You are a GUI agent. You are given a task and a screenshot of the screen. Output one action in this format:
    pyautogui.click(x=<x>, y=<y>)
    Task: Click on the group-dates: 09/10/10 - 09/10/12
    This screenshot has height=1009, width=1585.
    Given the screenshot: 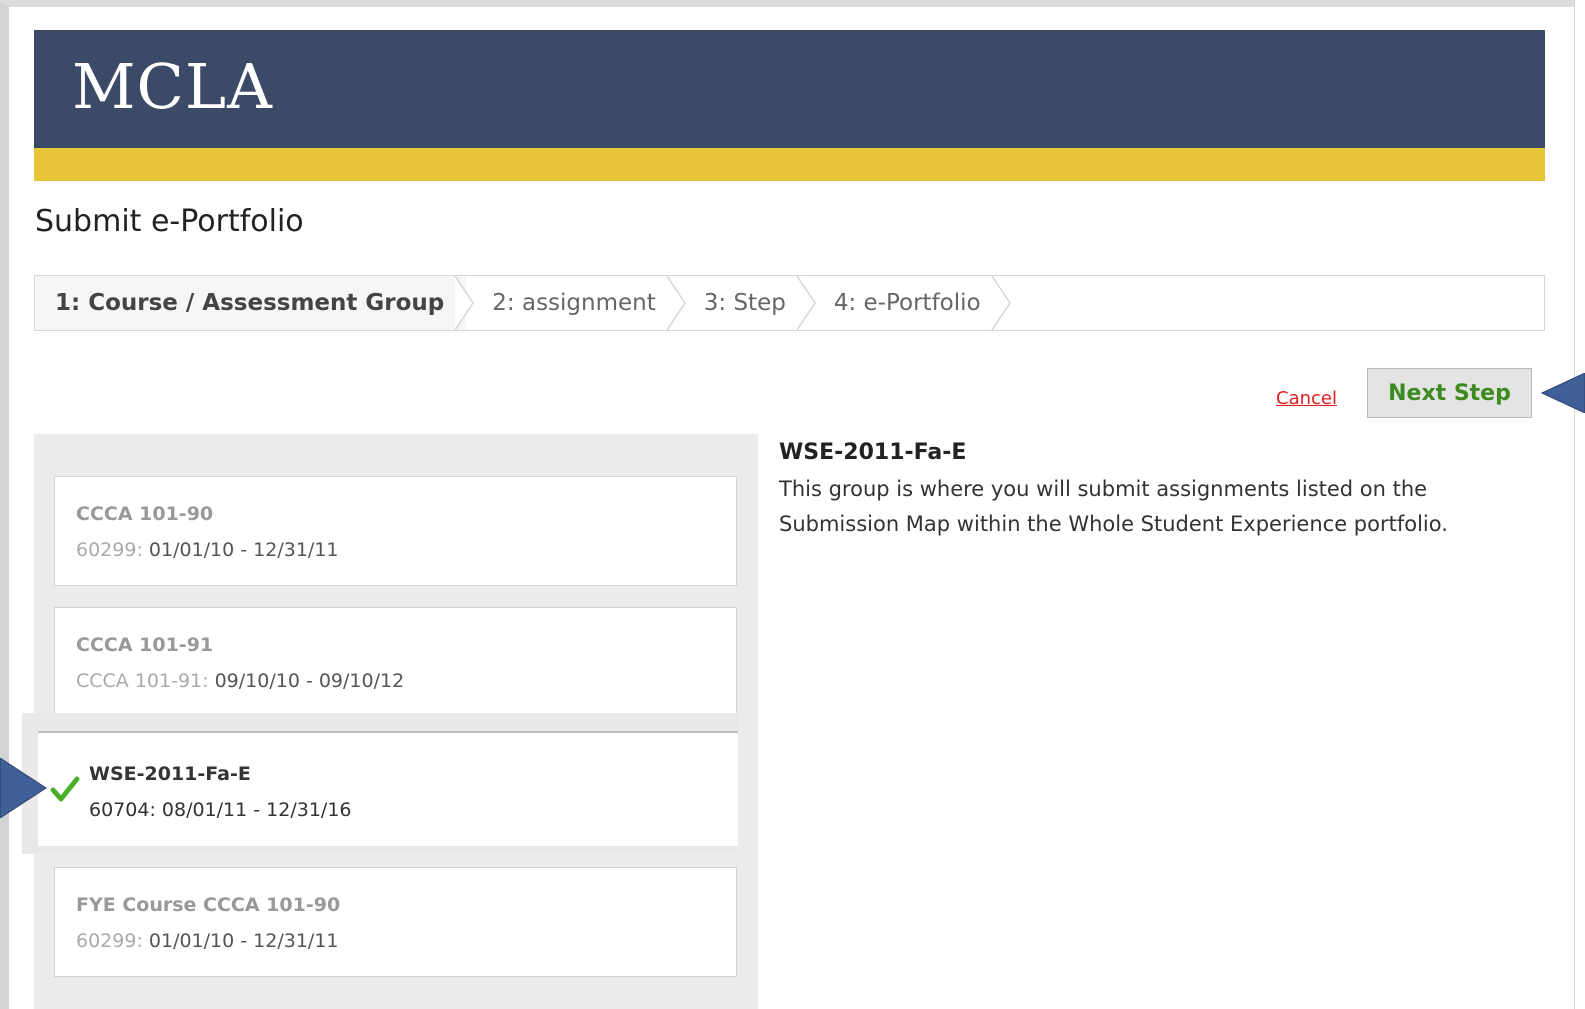 What is the action you would take?
    pyautogui.click(x=309, y=681)
    